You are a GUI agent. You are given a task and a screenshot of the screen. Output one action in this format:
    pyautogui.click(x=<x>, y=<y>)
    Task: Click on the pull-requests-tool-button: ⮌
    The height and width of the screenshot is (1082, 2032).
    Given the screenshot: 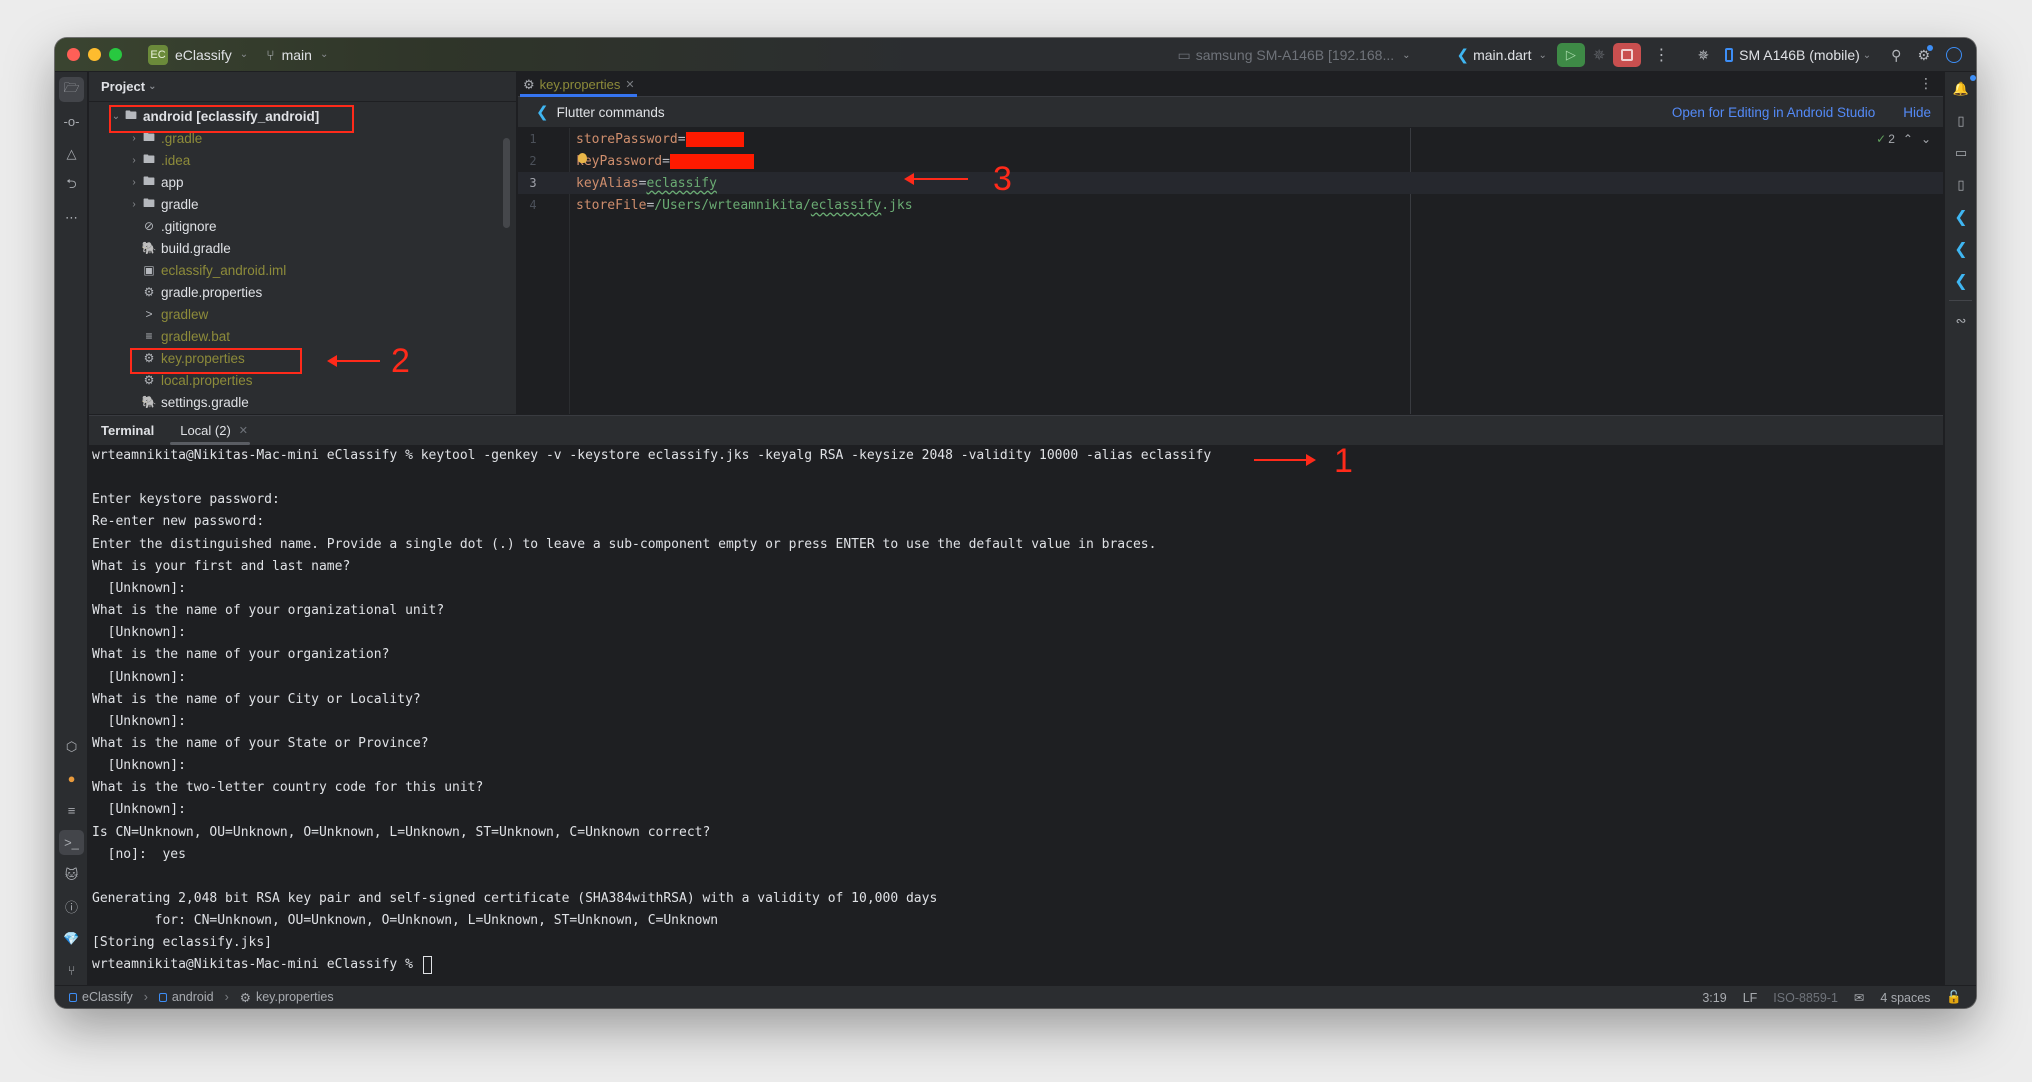 What is the action you would take?
    pyautogui.click(x=71, y=185)
    